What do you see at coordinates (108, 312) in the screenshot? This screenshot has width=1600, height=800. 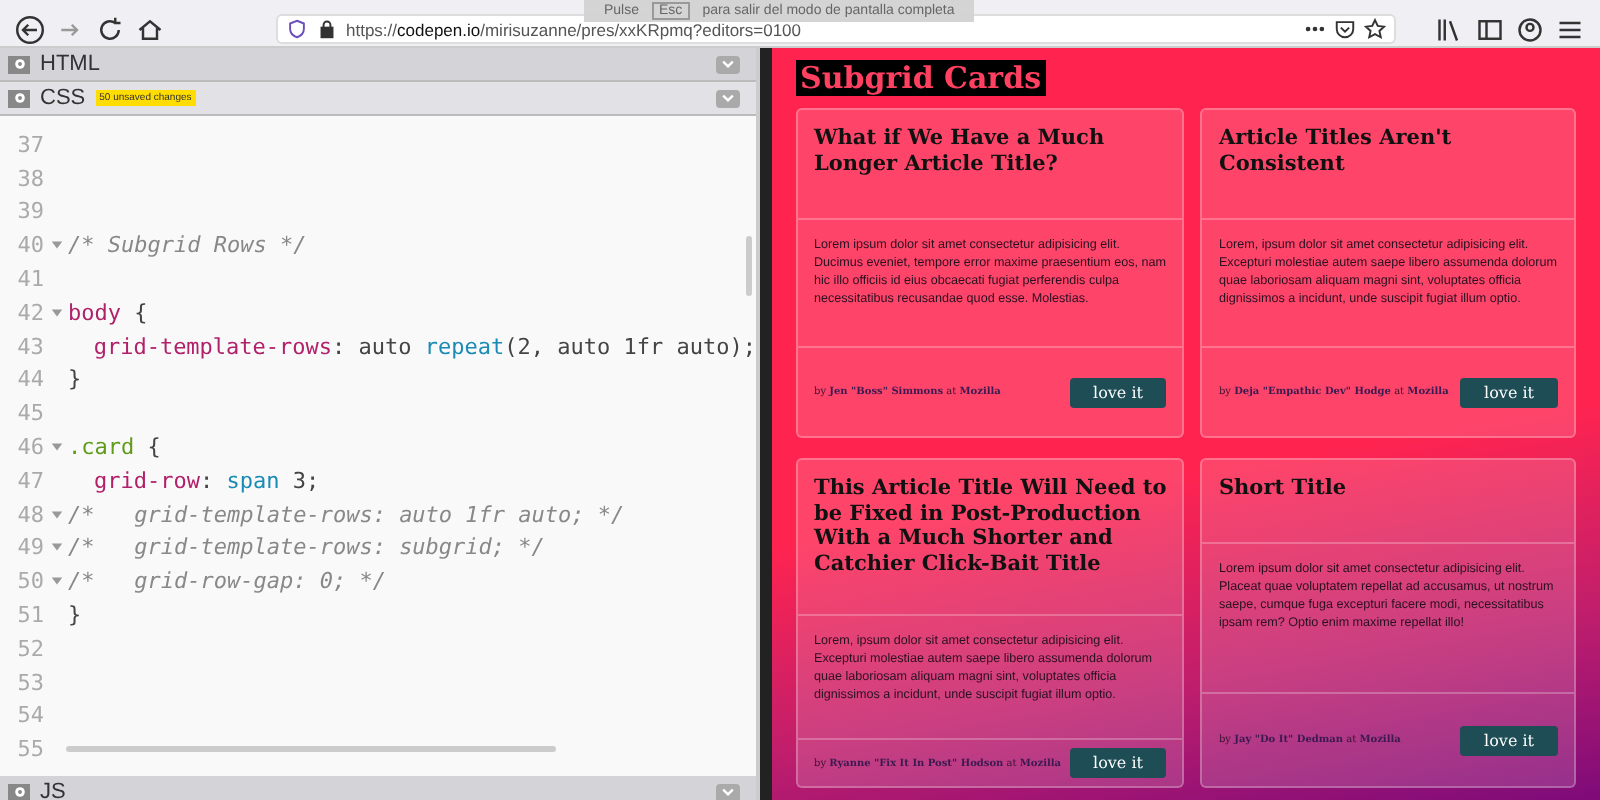 I see `code-line: body {` at bounding box center [108, 312].